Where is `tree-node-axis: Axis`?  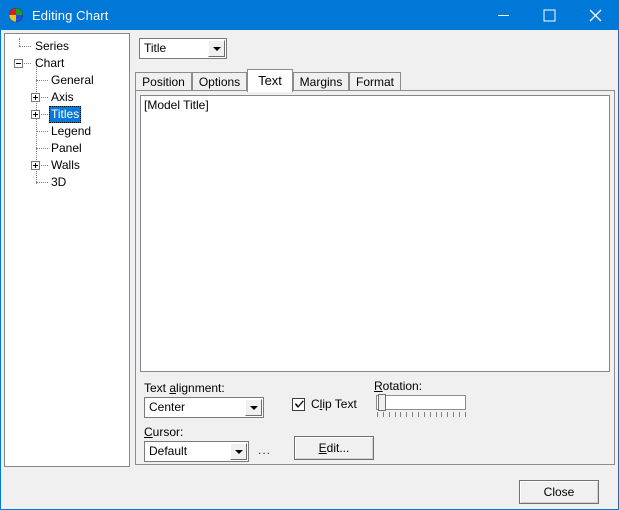
tree-node-axis: Axis is located at coordinates (67, 97).